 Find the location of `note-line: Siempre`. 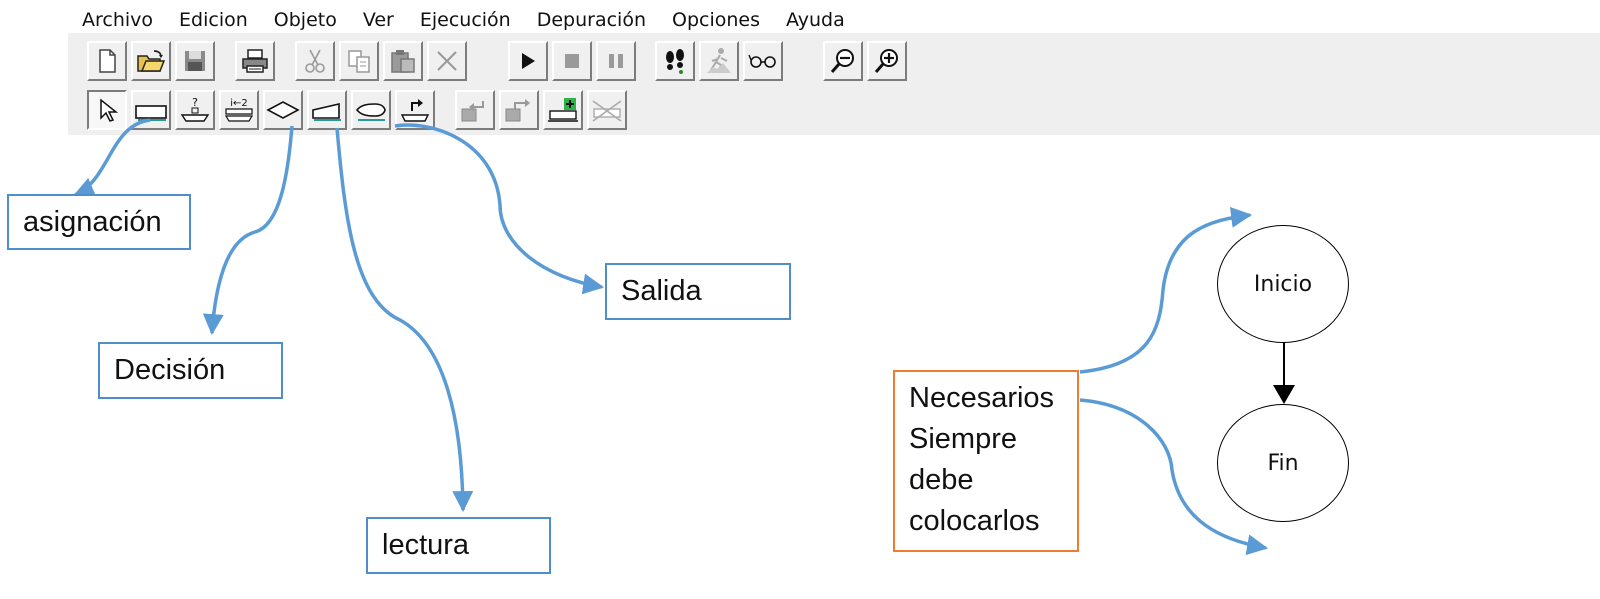

note-line: Siempre is located at coordinates (963, 439).